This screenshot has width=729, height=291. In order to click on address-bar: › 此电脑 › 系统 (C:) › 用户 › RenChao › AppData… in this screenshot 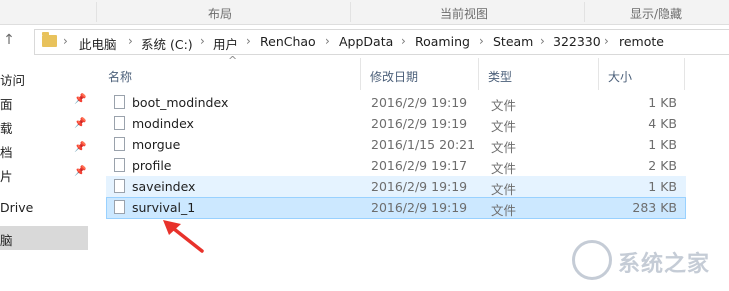, I will do `click(381, 42)`.